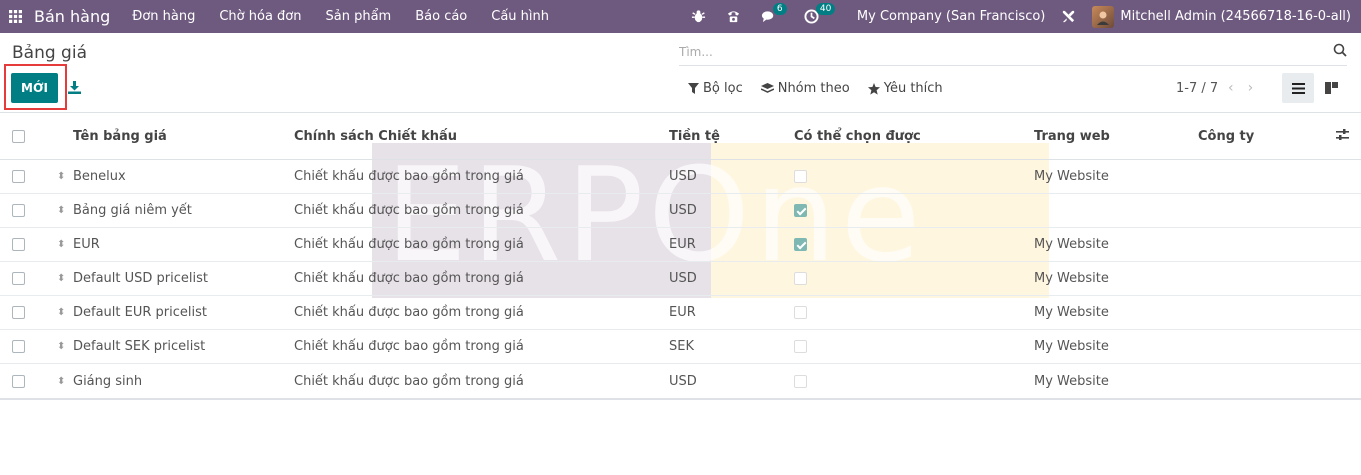 This screenshot has width=1361, height=475. I want to click on header-name: Tên bảng giá, so click(120, 136).